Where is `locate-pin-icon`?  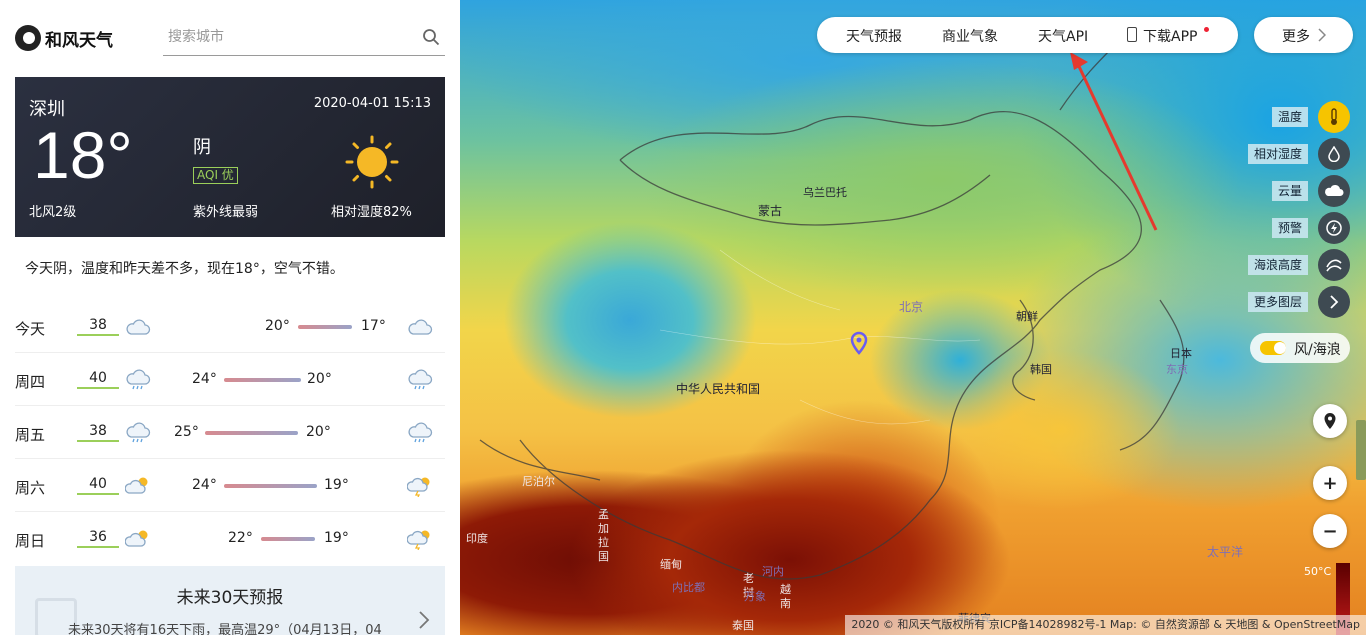
locate-pin-icon is located at coordinates (1330, 421).